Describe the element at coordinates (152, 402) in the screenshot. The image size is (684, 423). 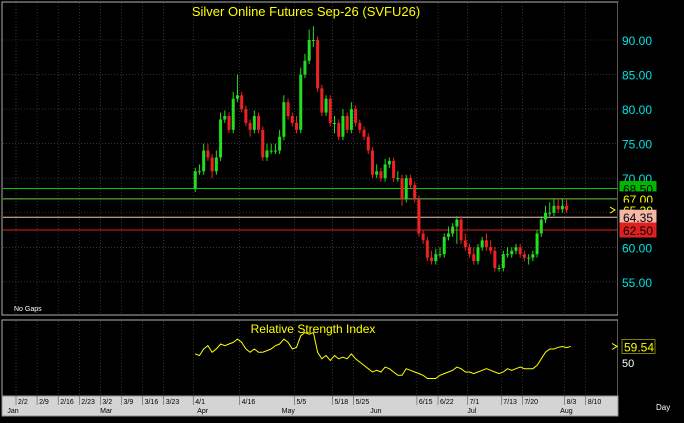
I see `date-tick-label: 3/16` at that location.